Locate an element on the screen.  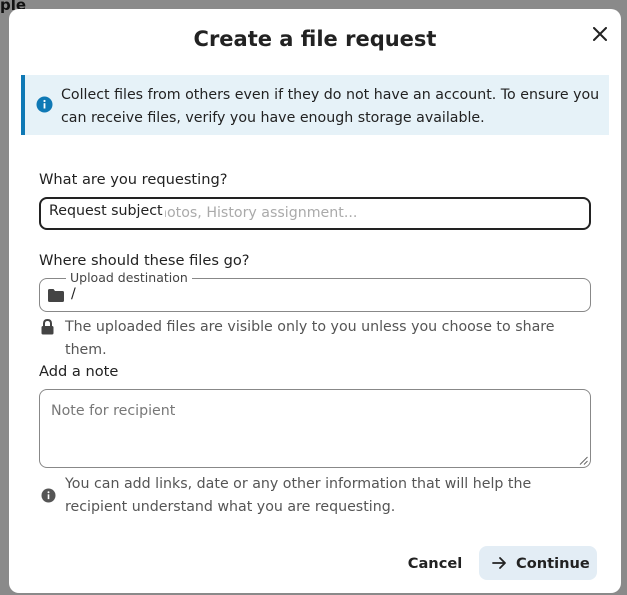
close-icon is located at coordinates (600, 34).